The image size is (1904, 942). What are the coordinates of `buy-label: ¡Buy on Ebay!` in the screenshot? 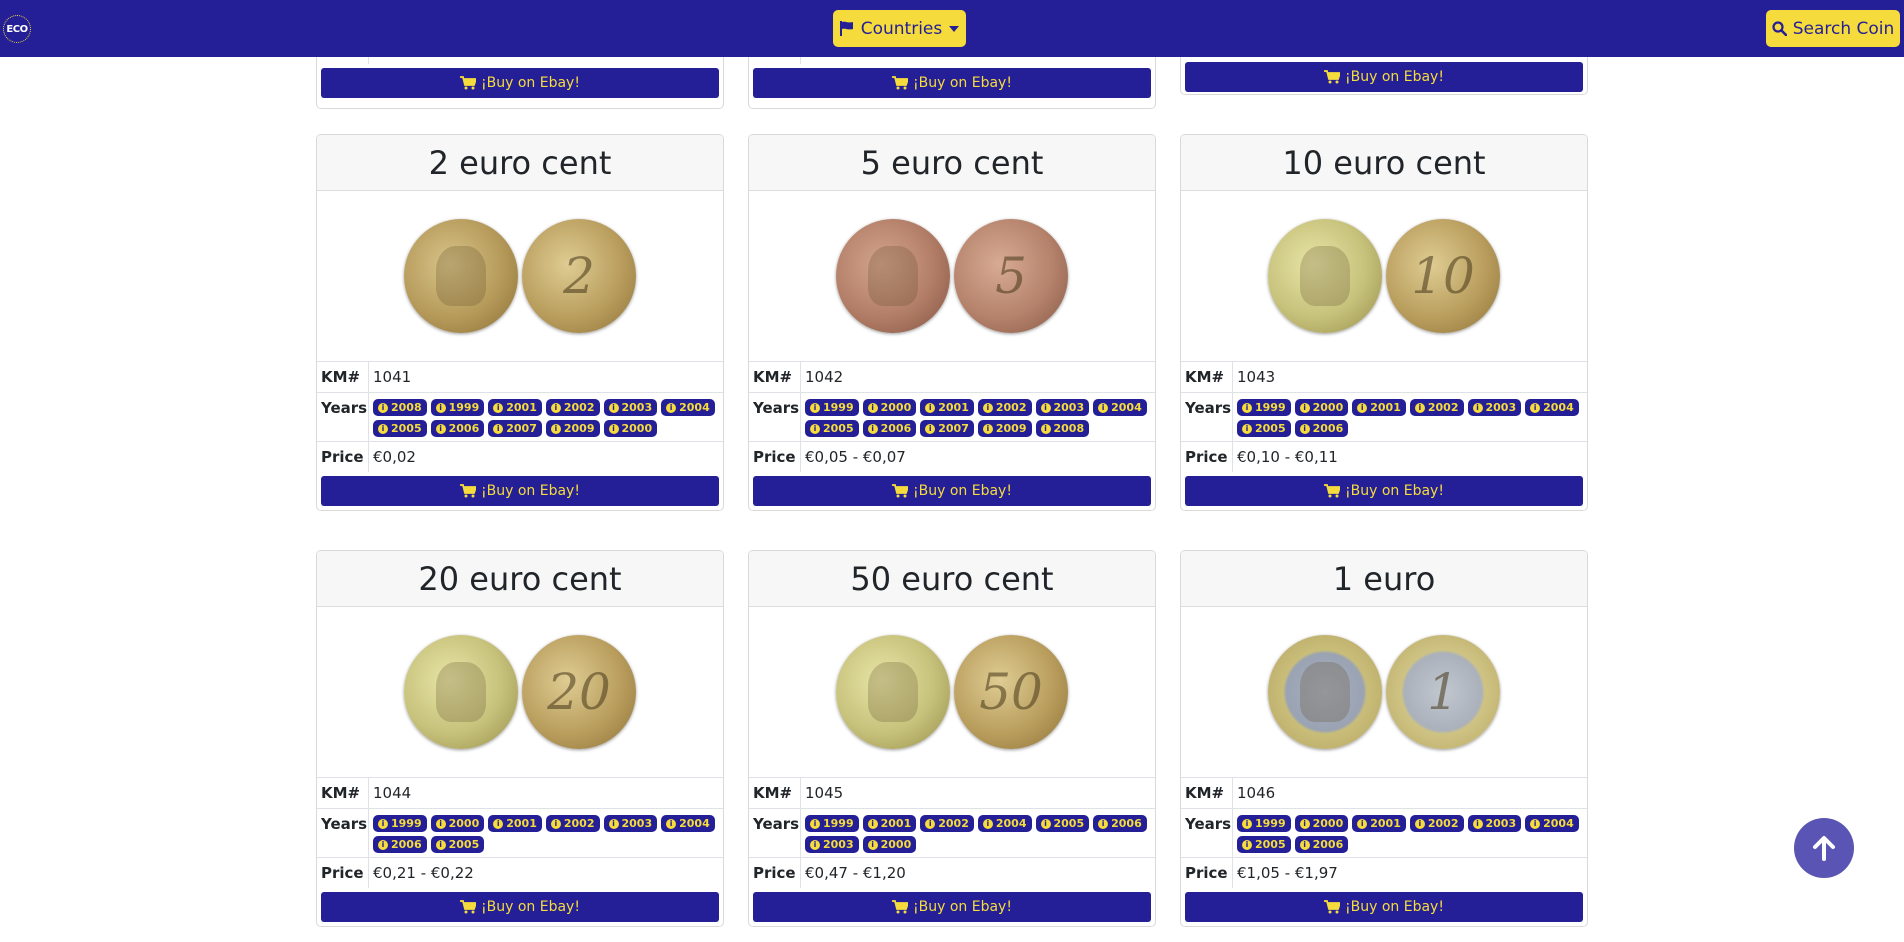 It's located at (530, 907).